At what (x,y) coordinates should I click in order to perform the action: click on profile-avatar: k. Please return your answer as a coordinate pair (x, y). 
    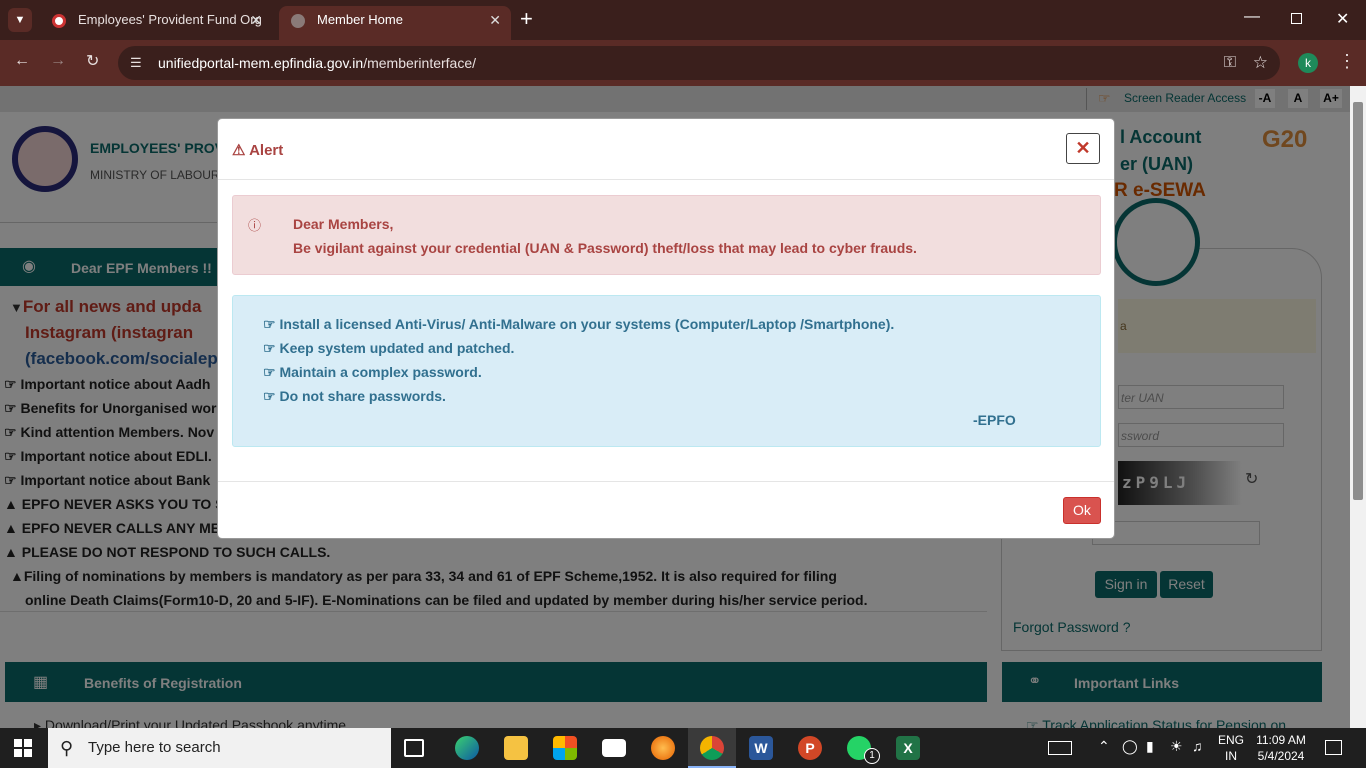
    Looking at the image, I should click on (1308, 63).